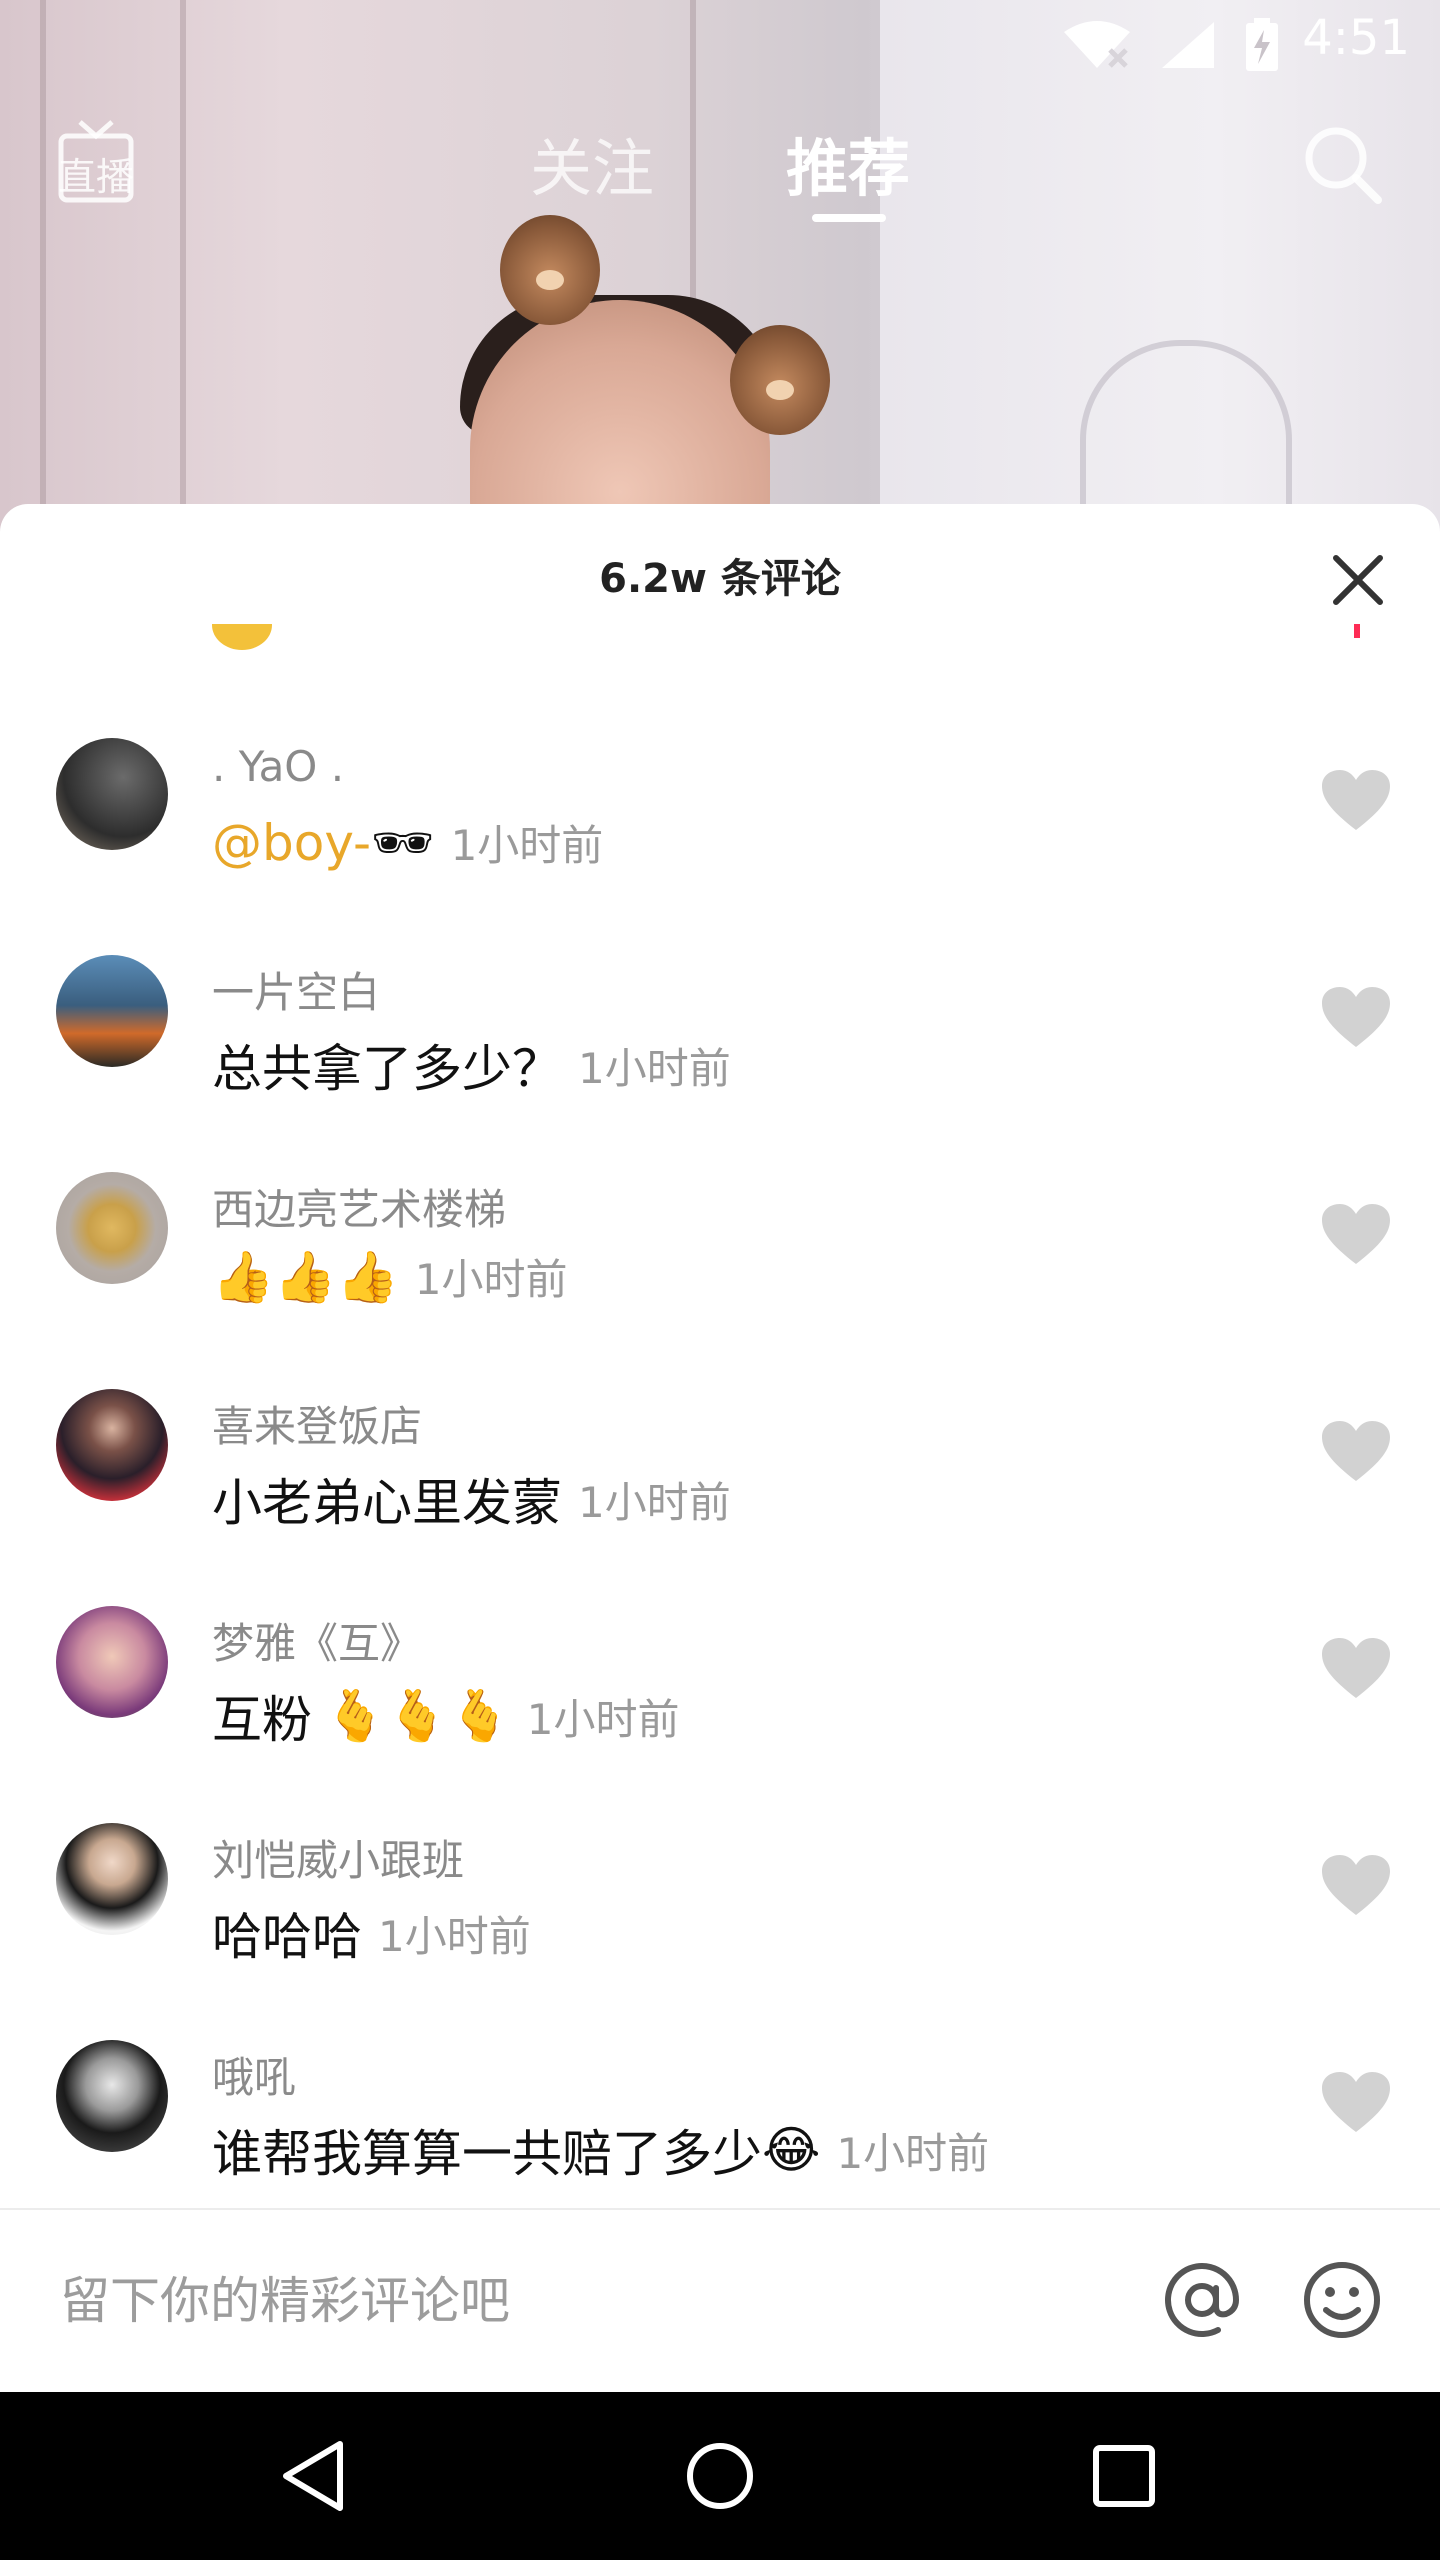  Describe the element at coordinates (720, 42) in the screenshot. I see `status-bar: 4:51` at that location.